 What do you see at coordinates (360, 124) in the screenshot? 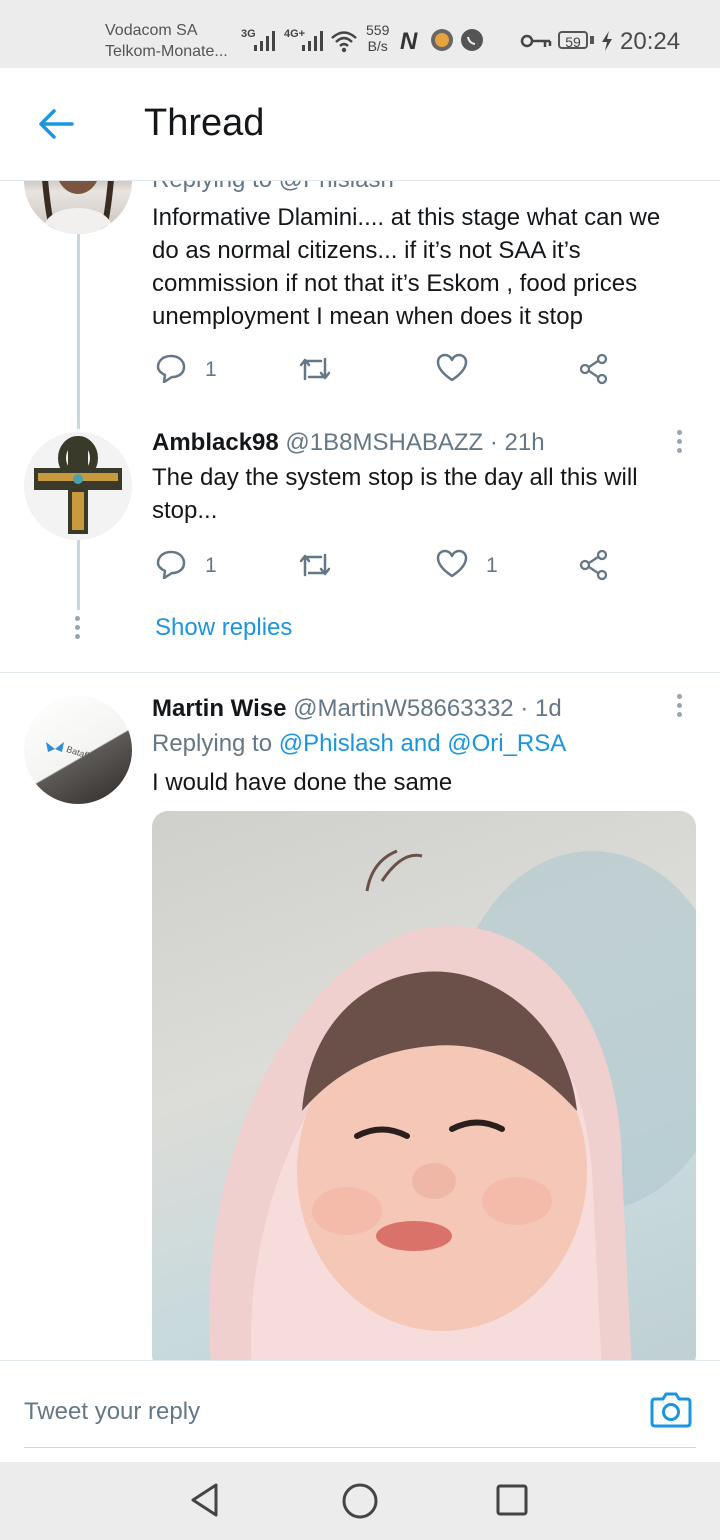
I see `thread-header` at bounding box center [360, 124].